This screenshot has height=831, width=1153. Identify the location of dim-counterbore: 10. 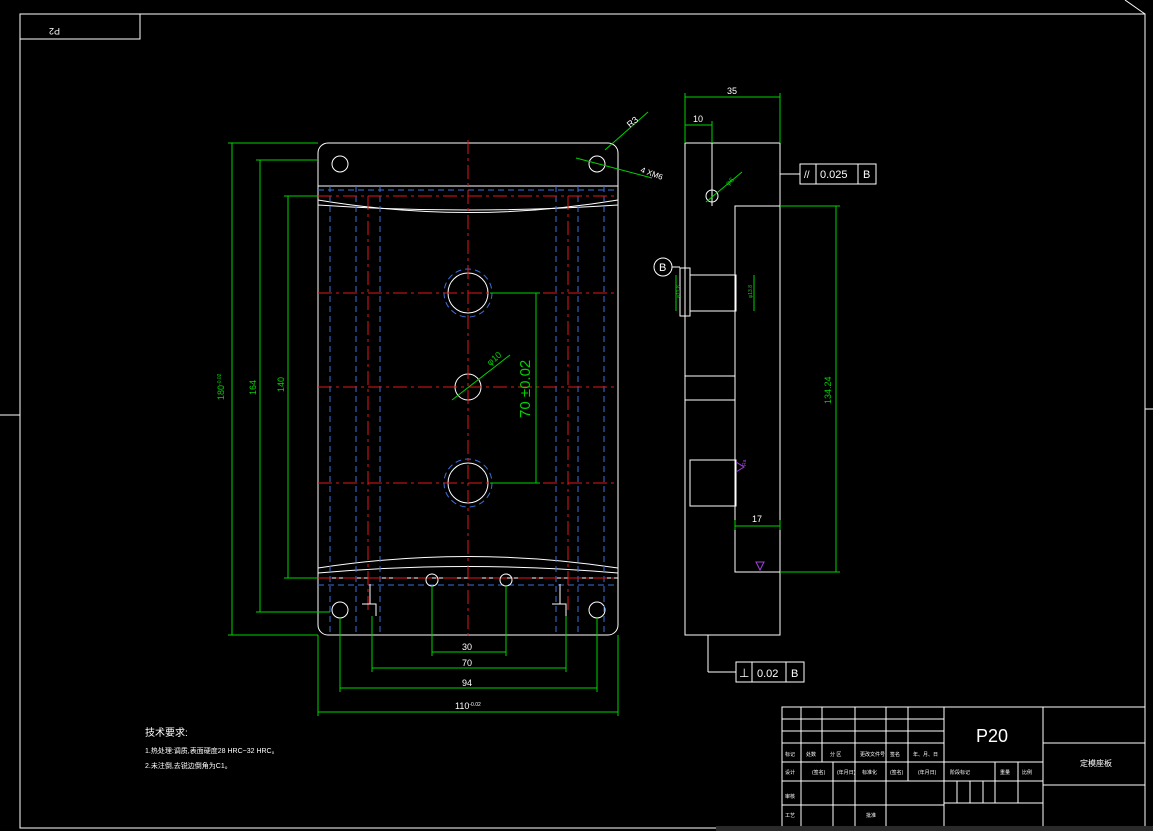
(698, 119).